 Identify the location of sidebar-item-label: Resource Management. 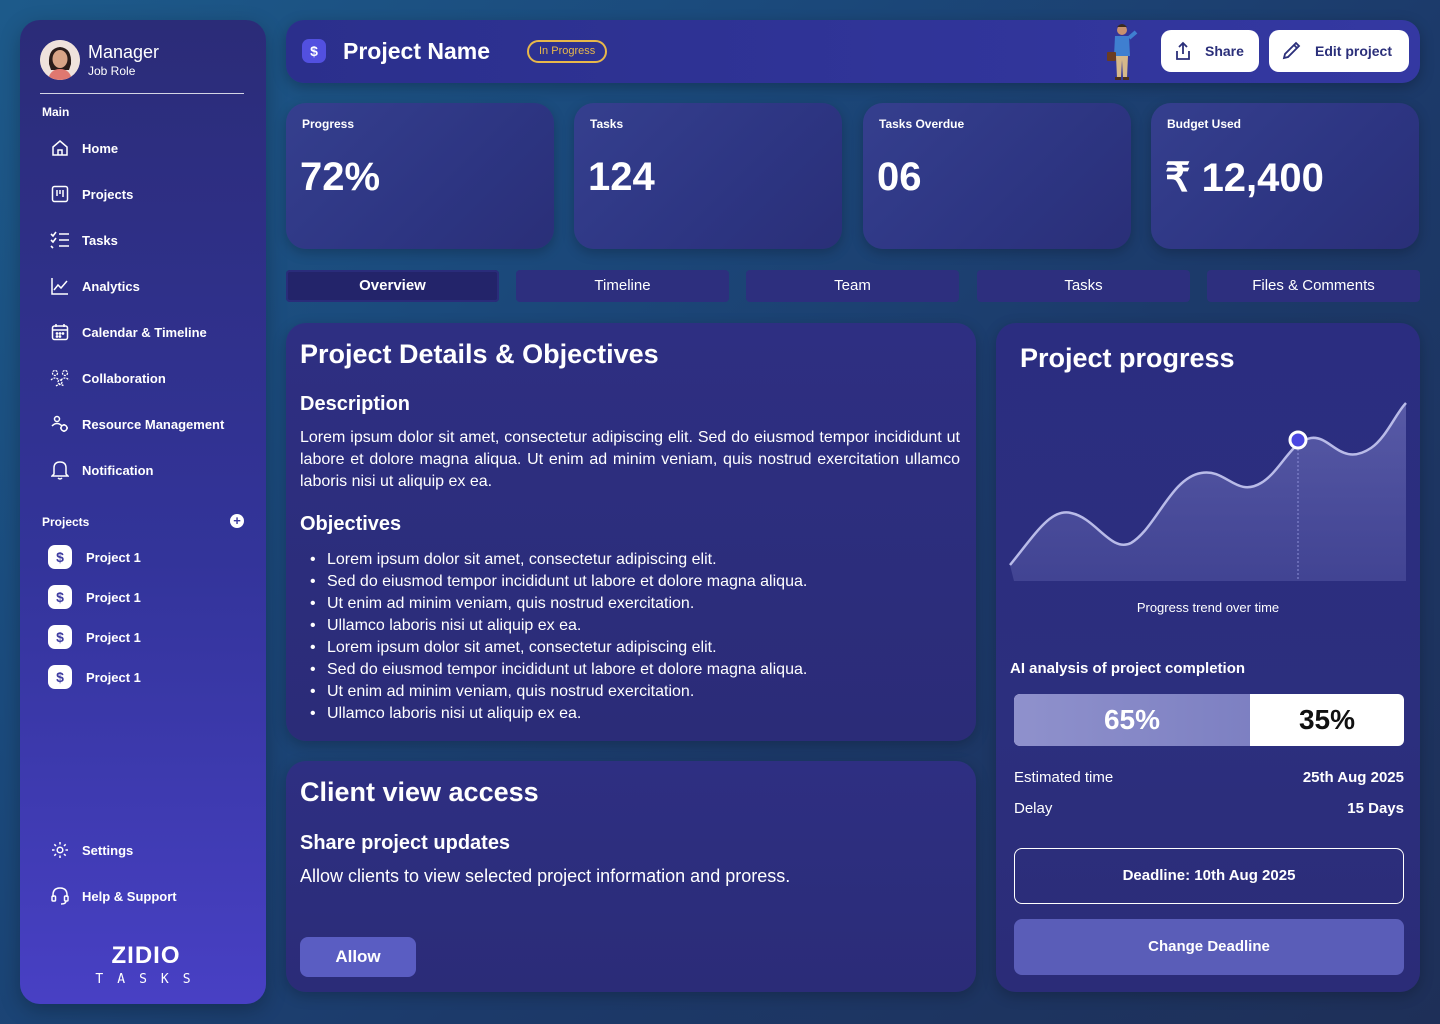
(153, 424).